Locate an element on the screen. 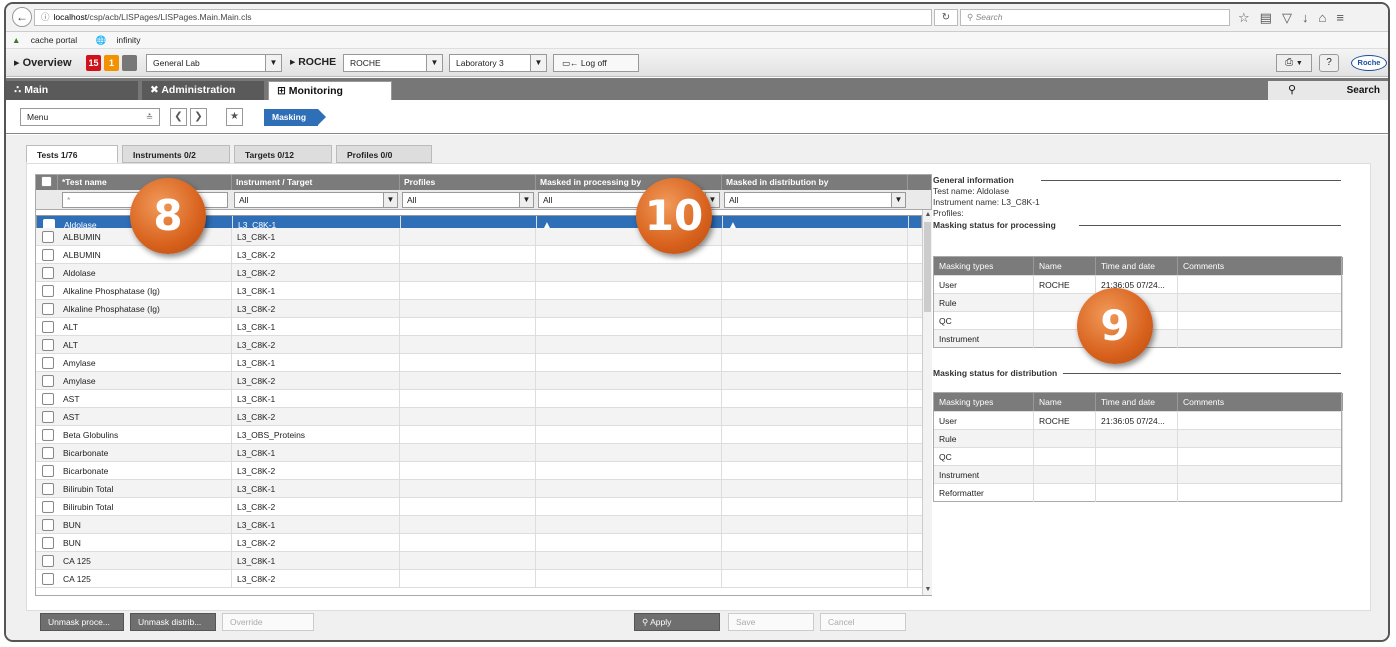 The image size is (1396, 647). favorite-star-button: ★ is located at coordinates (234, 117).